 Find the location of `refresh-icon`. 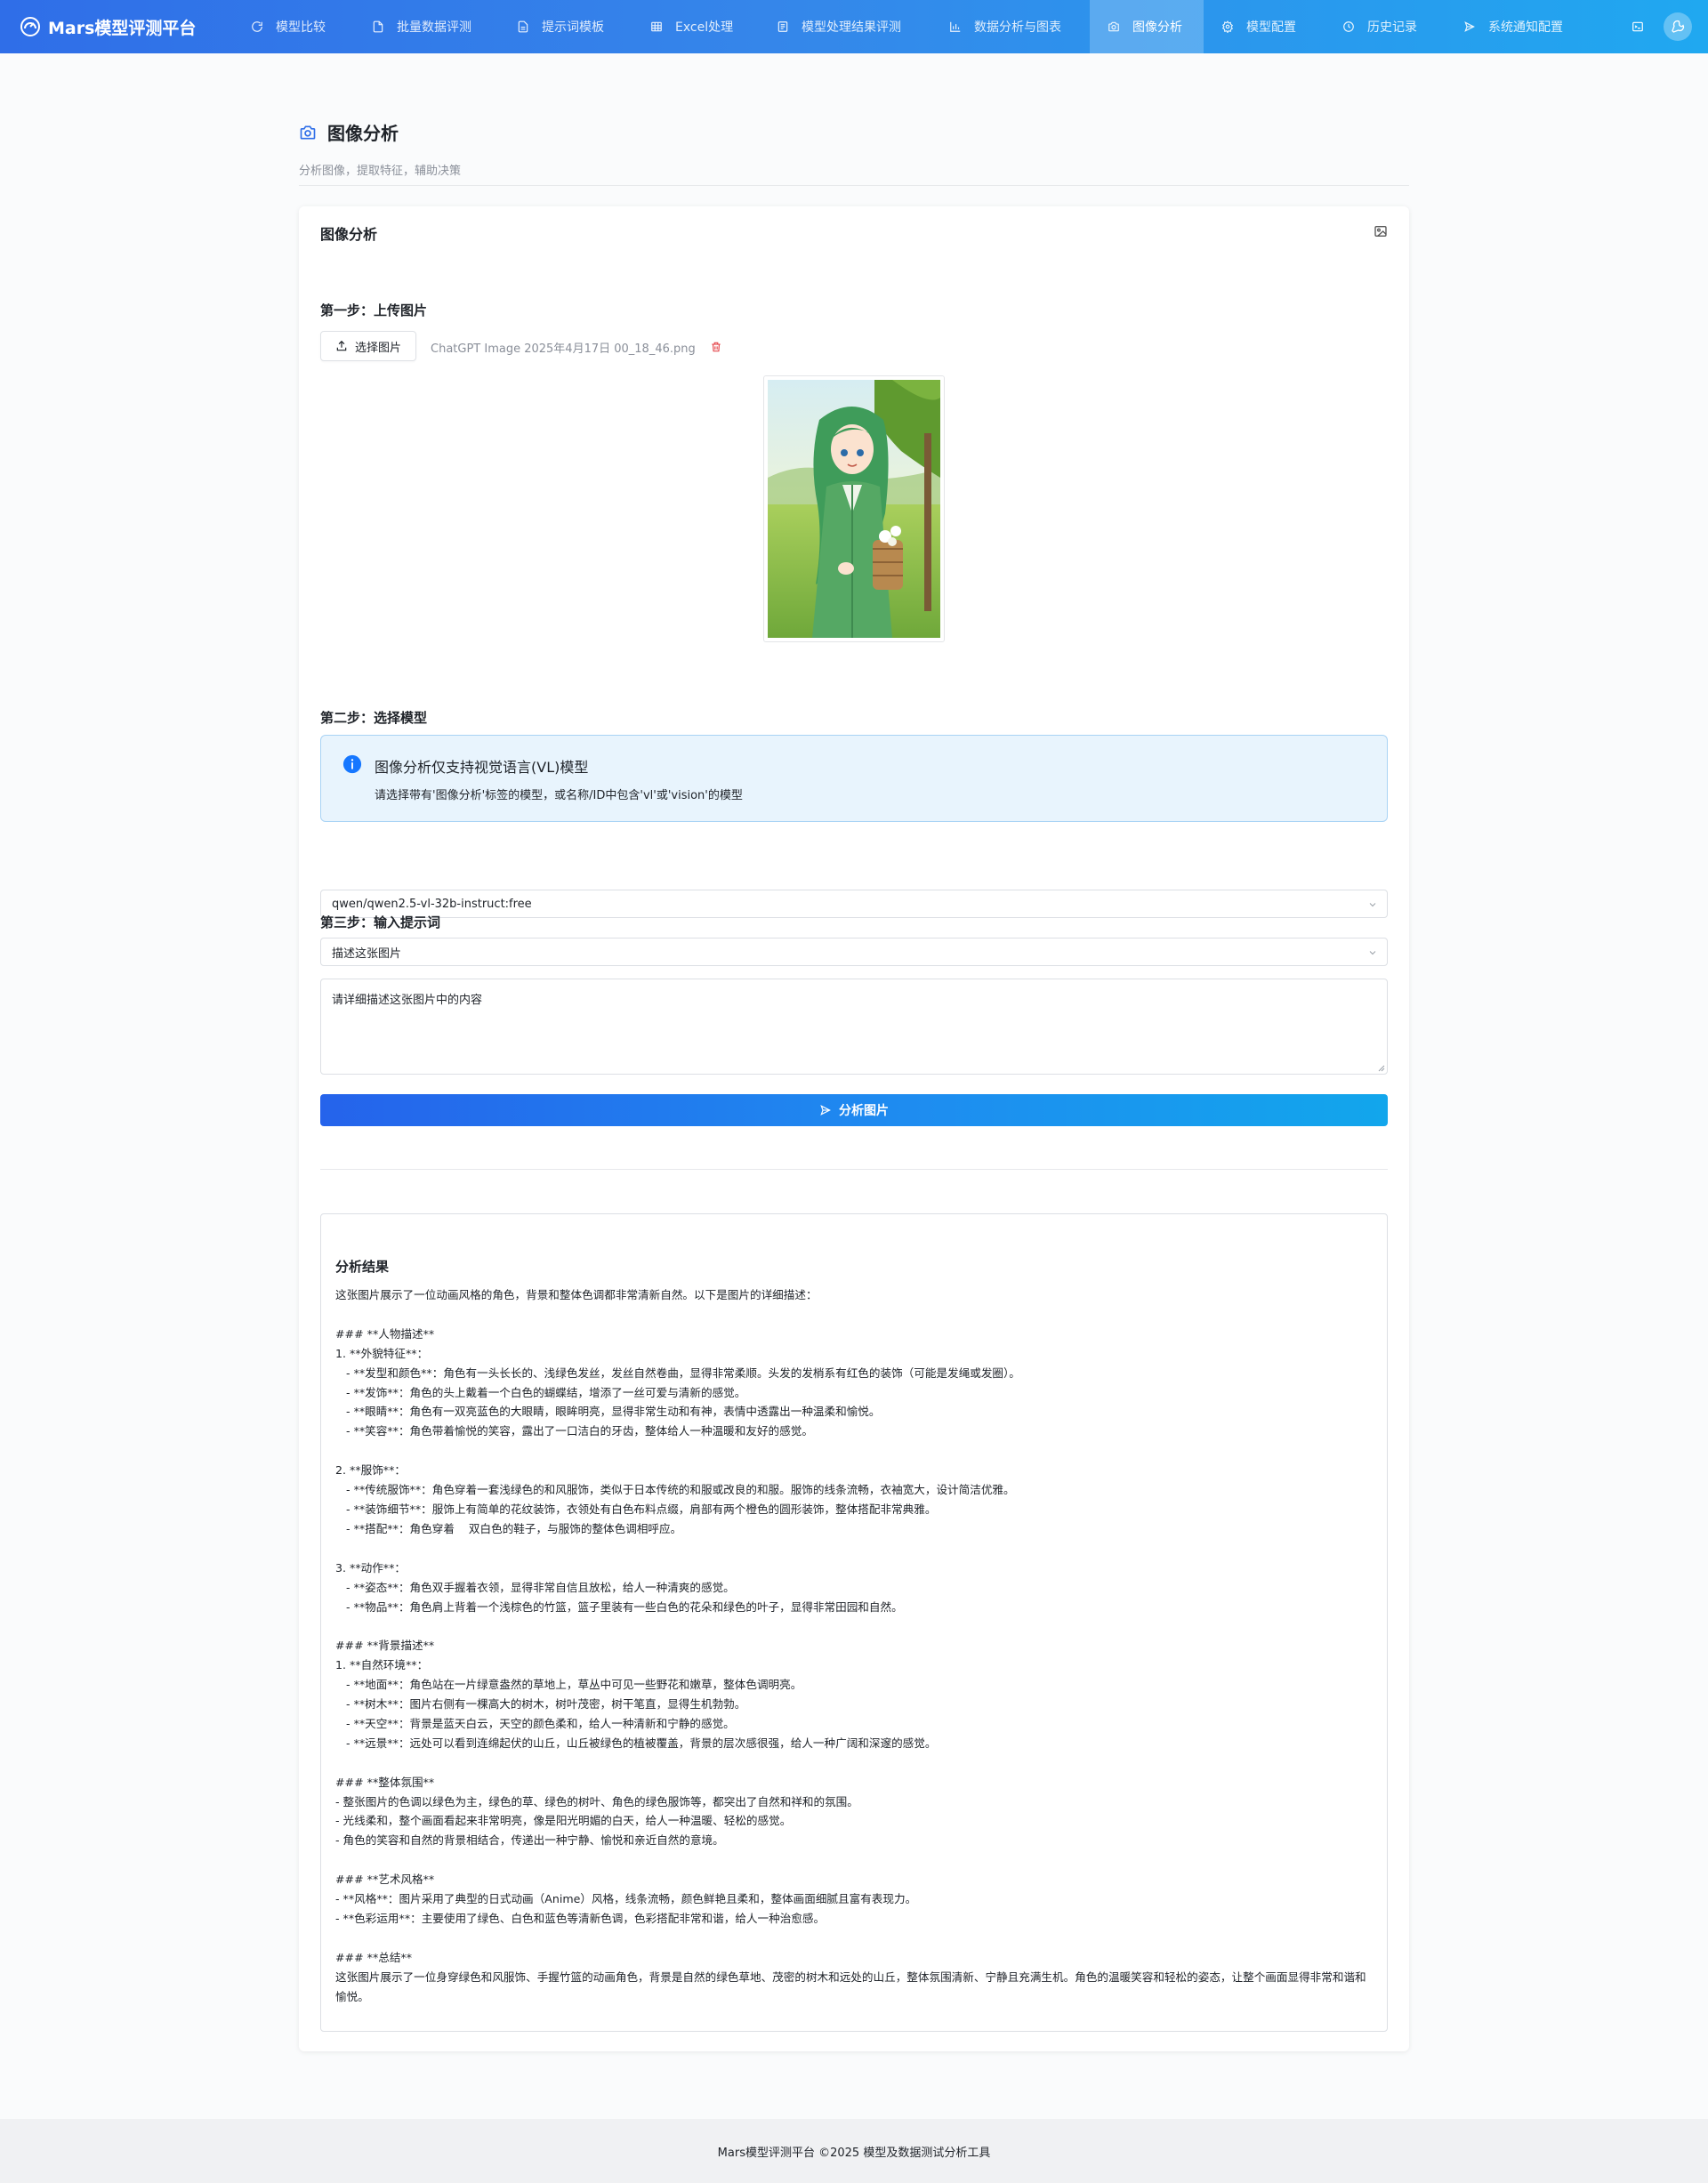

refresh-icon is located at coordinates (257, 26).